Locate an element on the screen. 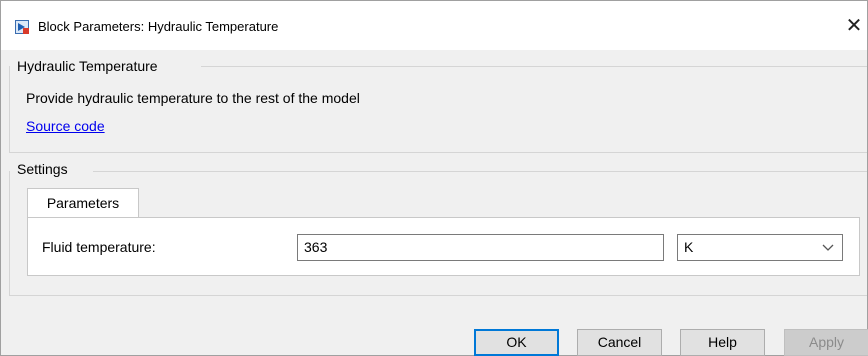 This screenshot has width=868, height=356. fluid-temperature-unit-select: K is located at coordinates (760, 247).